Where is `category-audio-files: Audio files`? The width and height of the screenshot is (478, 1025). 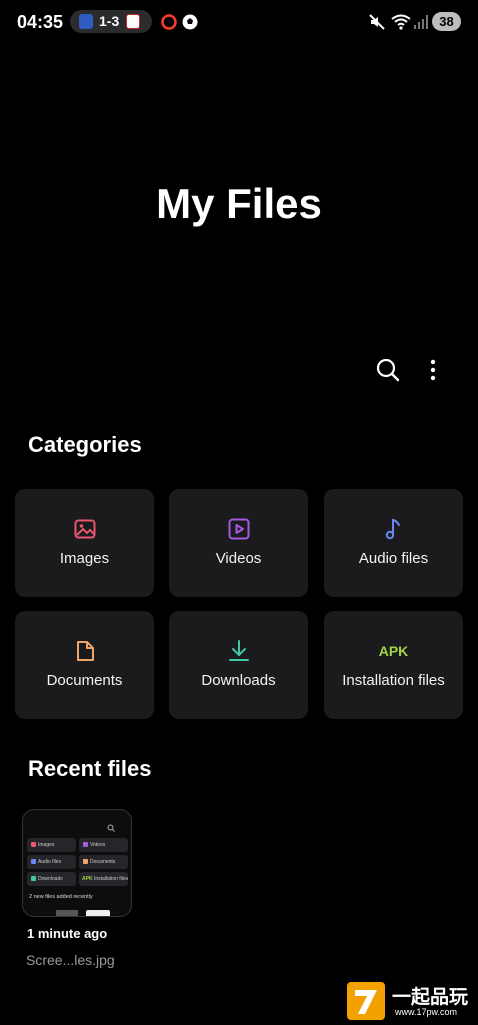 category-audio-files: Audio files is located at coordinates (393, 543).